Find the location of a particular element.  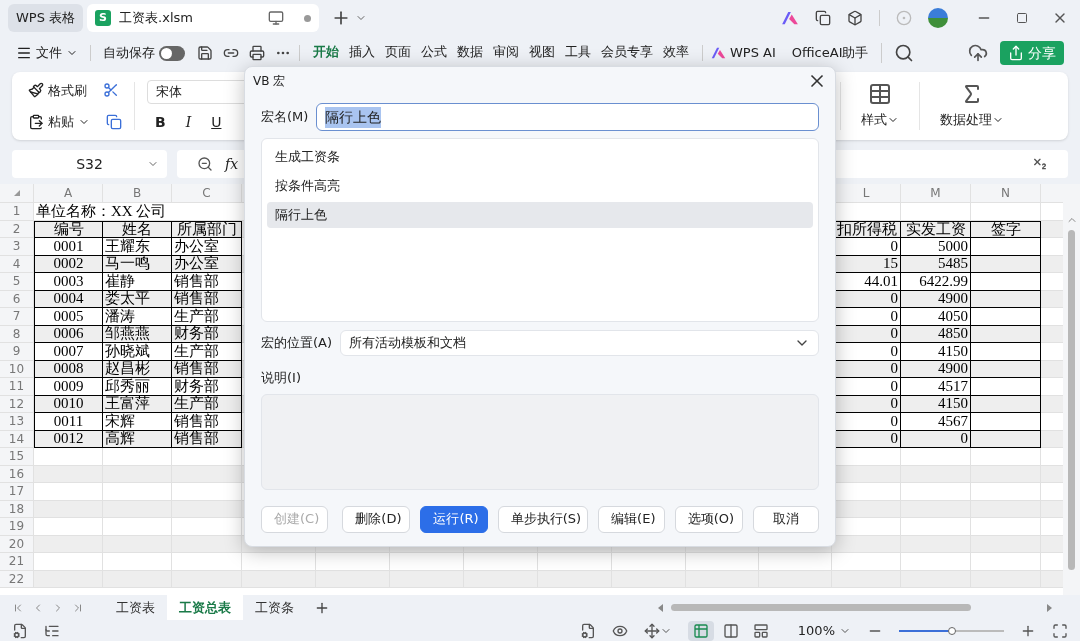

macro-item: 隔行上色 is located at coordinates (540, 215).